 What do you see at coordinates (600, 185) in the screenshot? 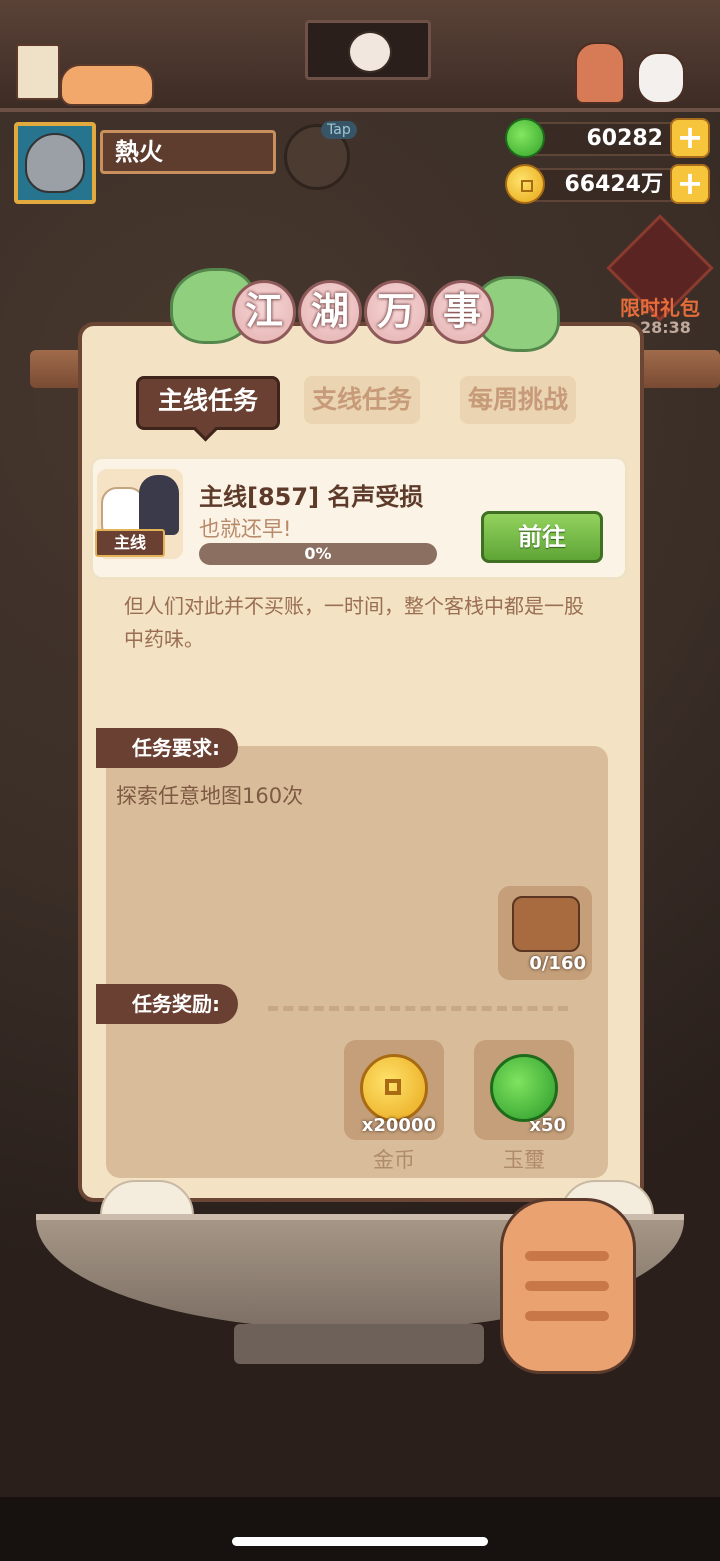
I see `gold-amount: 66424万` at bounding box center [600, 185].